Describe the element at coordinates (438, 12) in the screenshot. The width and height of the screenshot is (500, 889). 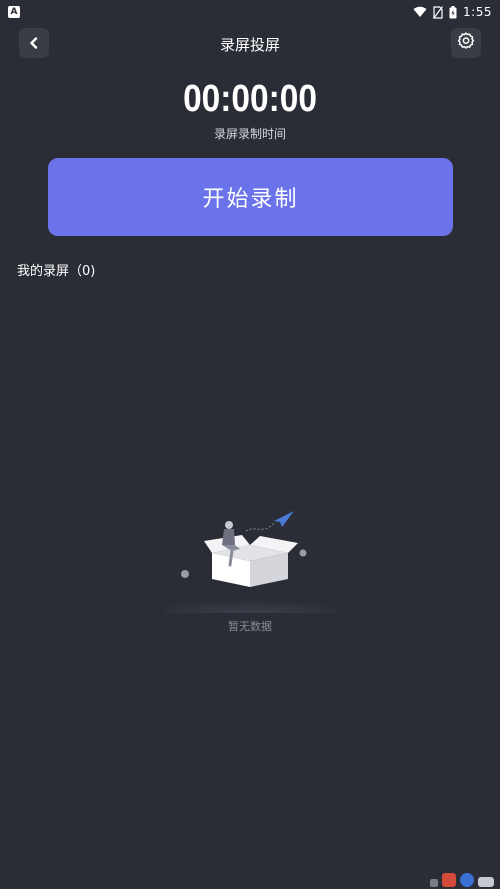
I see `no-sim-icon` at that location.